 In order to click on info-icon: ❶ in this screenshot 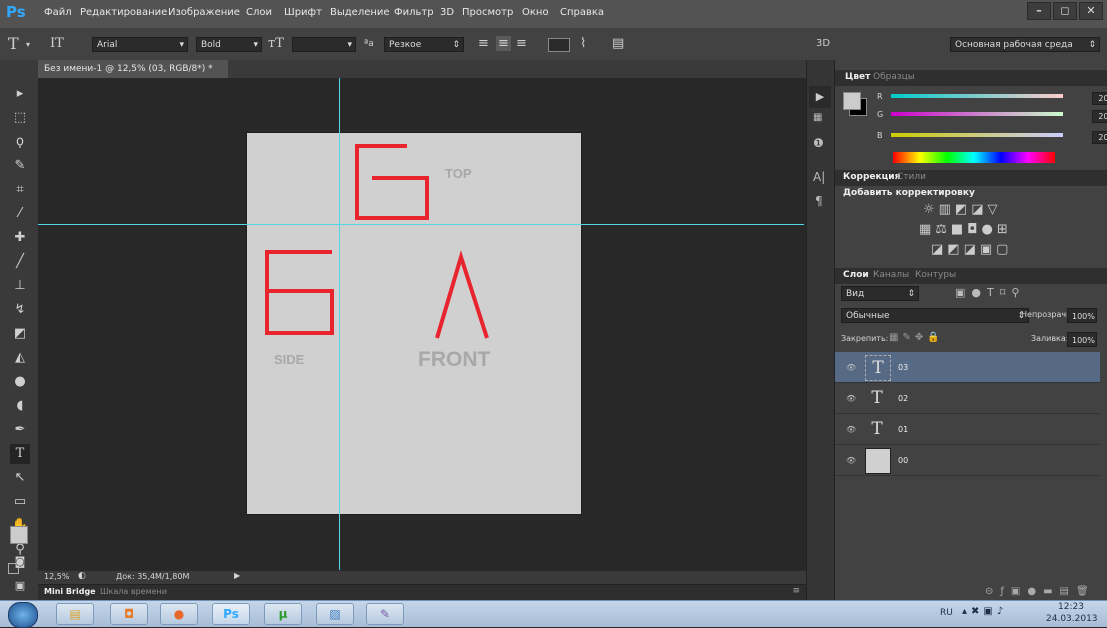, I will do `click(818, 143)`.